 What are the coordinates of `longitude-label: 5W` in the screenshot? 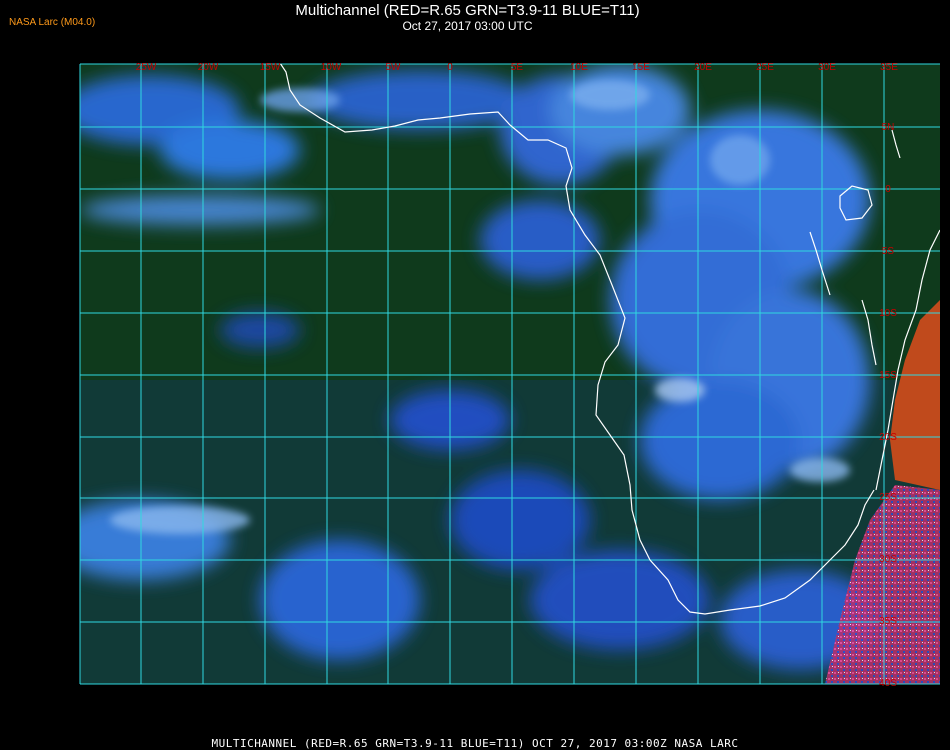 It's located at (394, 67).